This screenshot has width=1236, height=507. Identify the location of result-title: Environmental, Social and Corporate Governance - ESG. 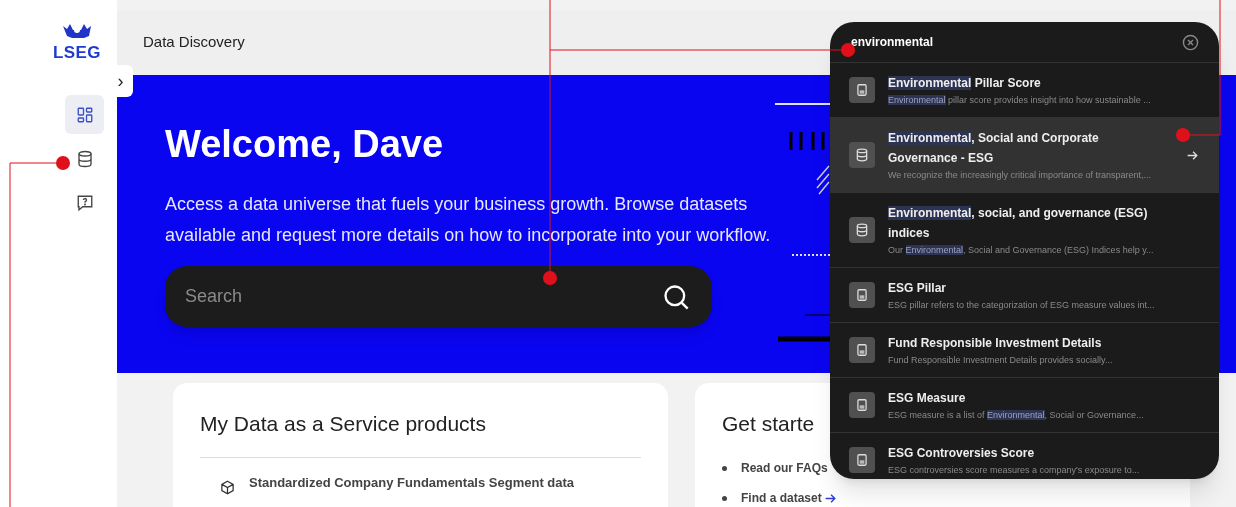
(994, 148).